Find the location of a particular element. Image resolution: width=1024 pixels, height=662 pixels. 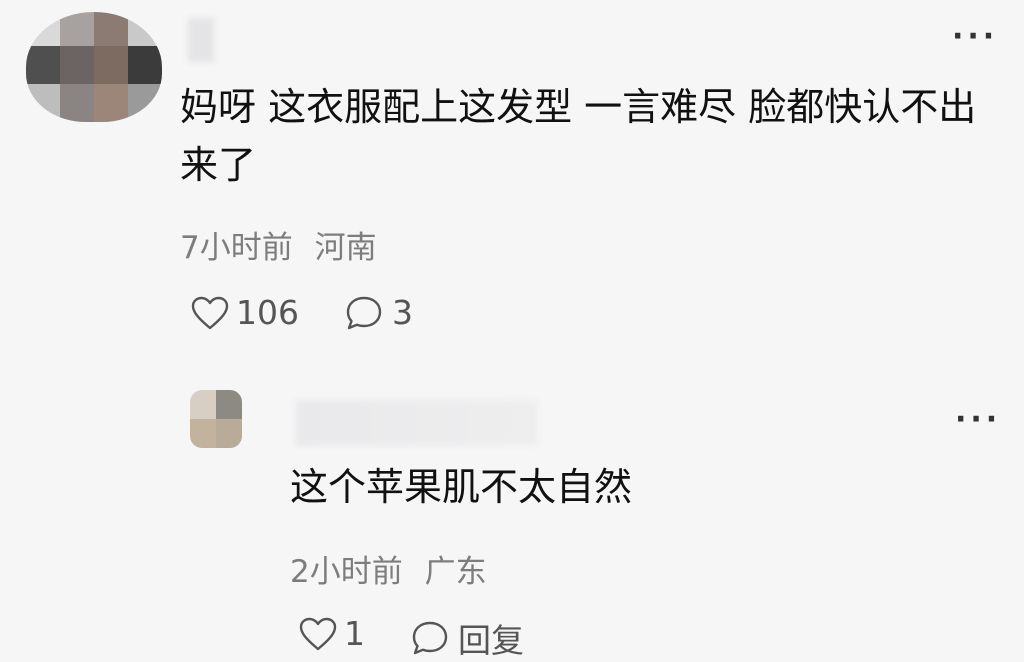

avatar is located at coordinates (94, 67).